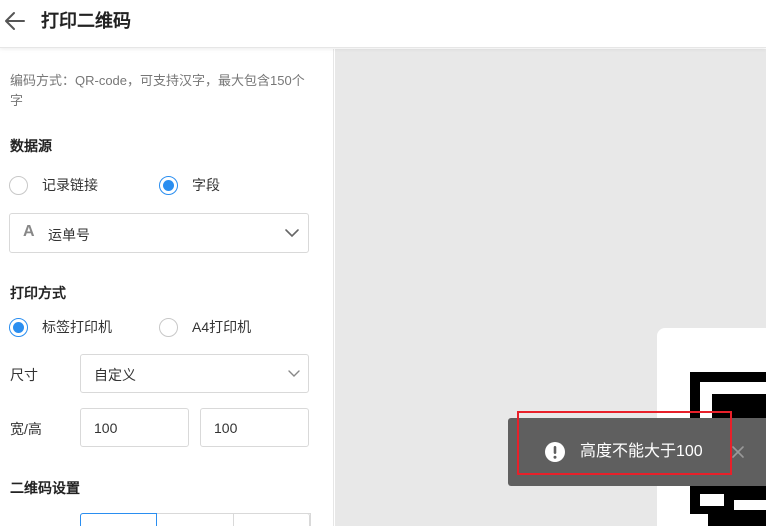 Image resolution: width=766 pixels, height=526 pixels. What do you see at coordinates (38, 293) in the screenshot?
I see `print-method-heading: 打印方式` at bounding box center [38, 293].